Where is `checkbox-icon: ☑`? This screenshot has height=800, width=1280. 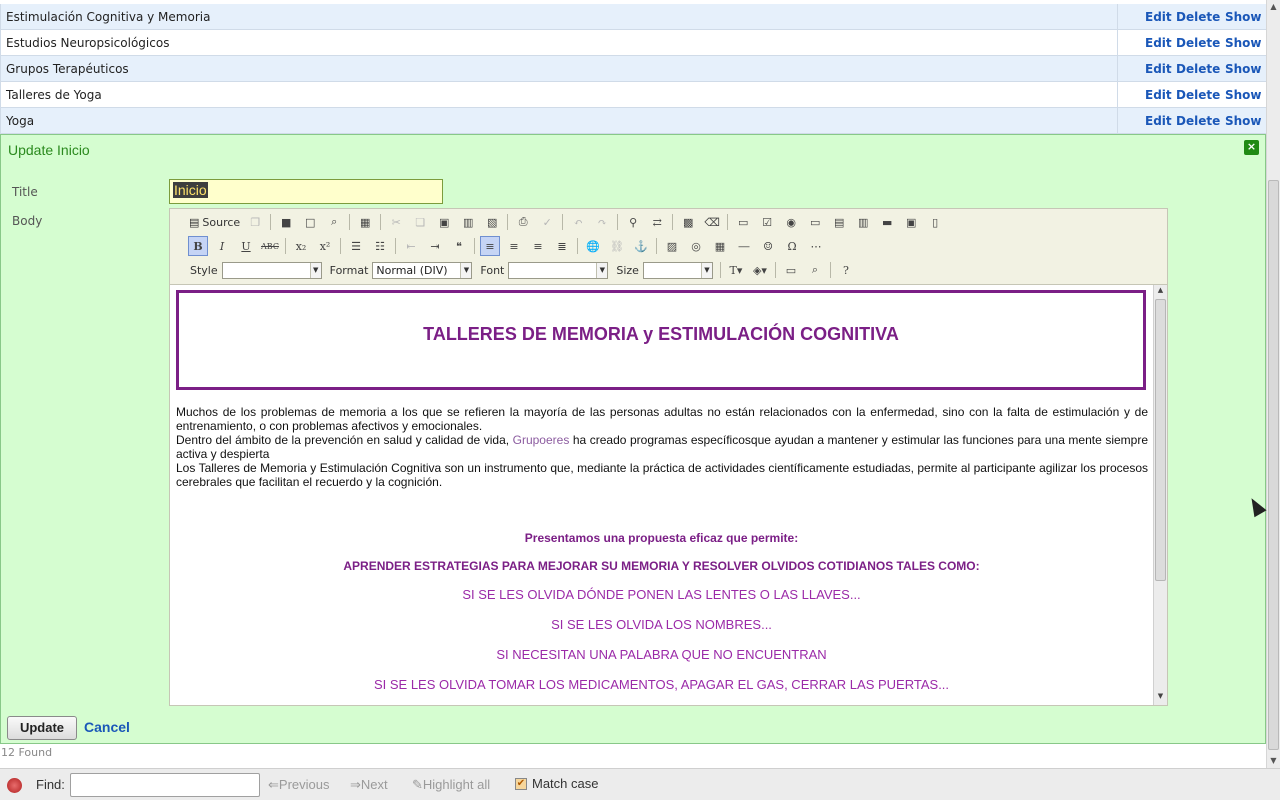 checkbox-icon: ☑ is located at coordinates (767, 222).